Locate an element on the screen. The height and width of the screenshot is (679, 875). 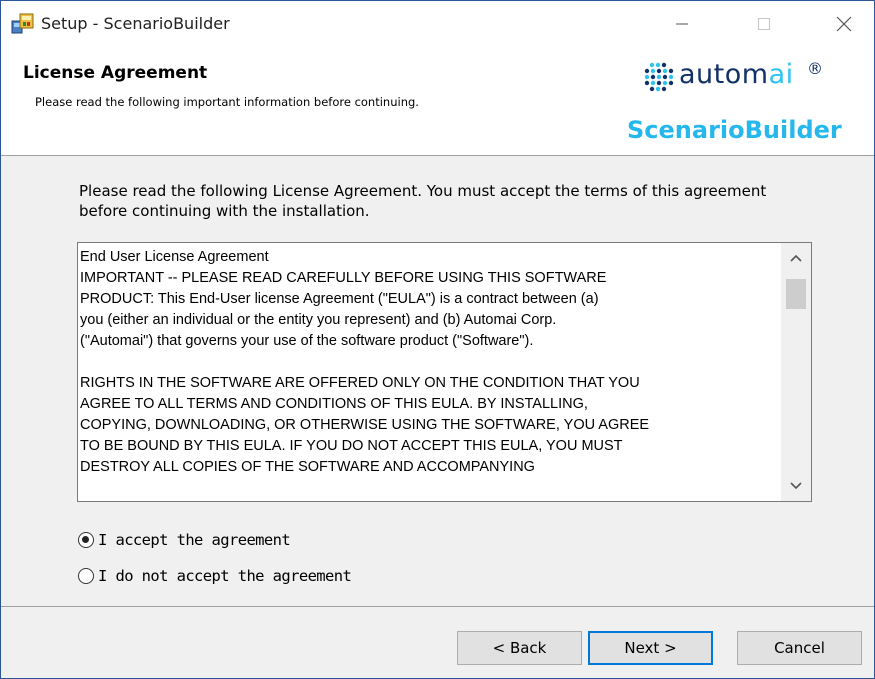
window-title: Setup - ScenarioBuilder is located at coordinates (135, 23).